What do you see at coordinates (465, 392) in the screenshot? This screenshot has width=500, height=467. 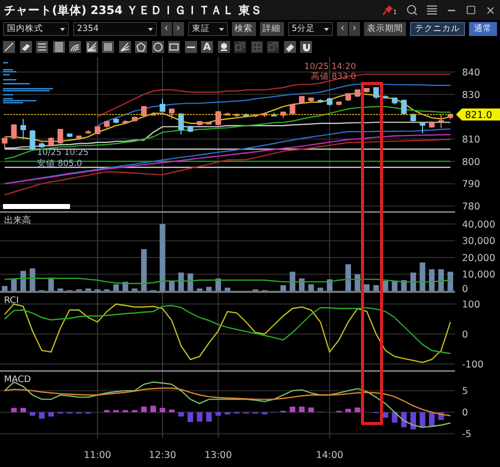 I see `axis-label: 5` at bounding box center [465, 392].